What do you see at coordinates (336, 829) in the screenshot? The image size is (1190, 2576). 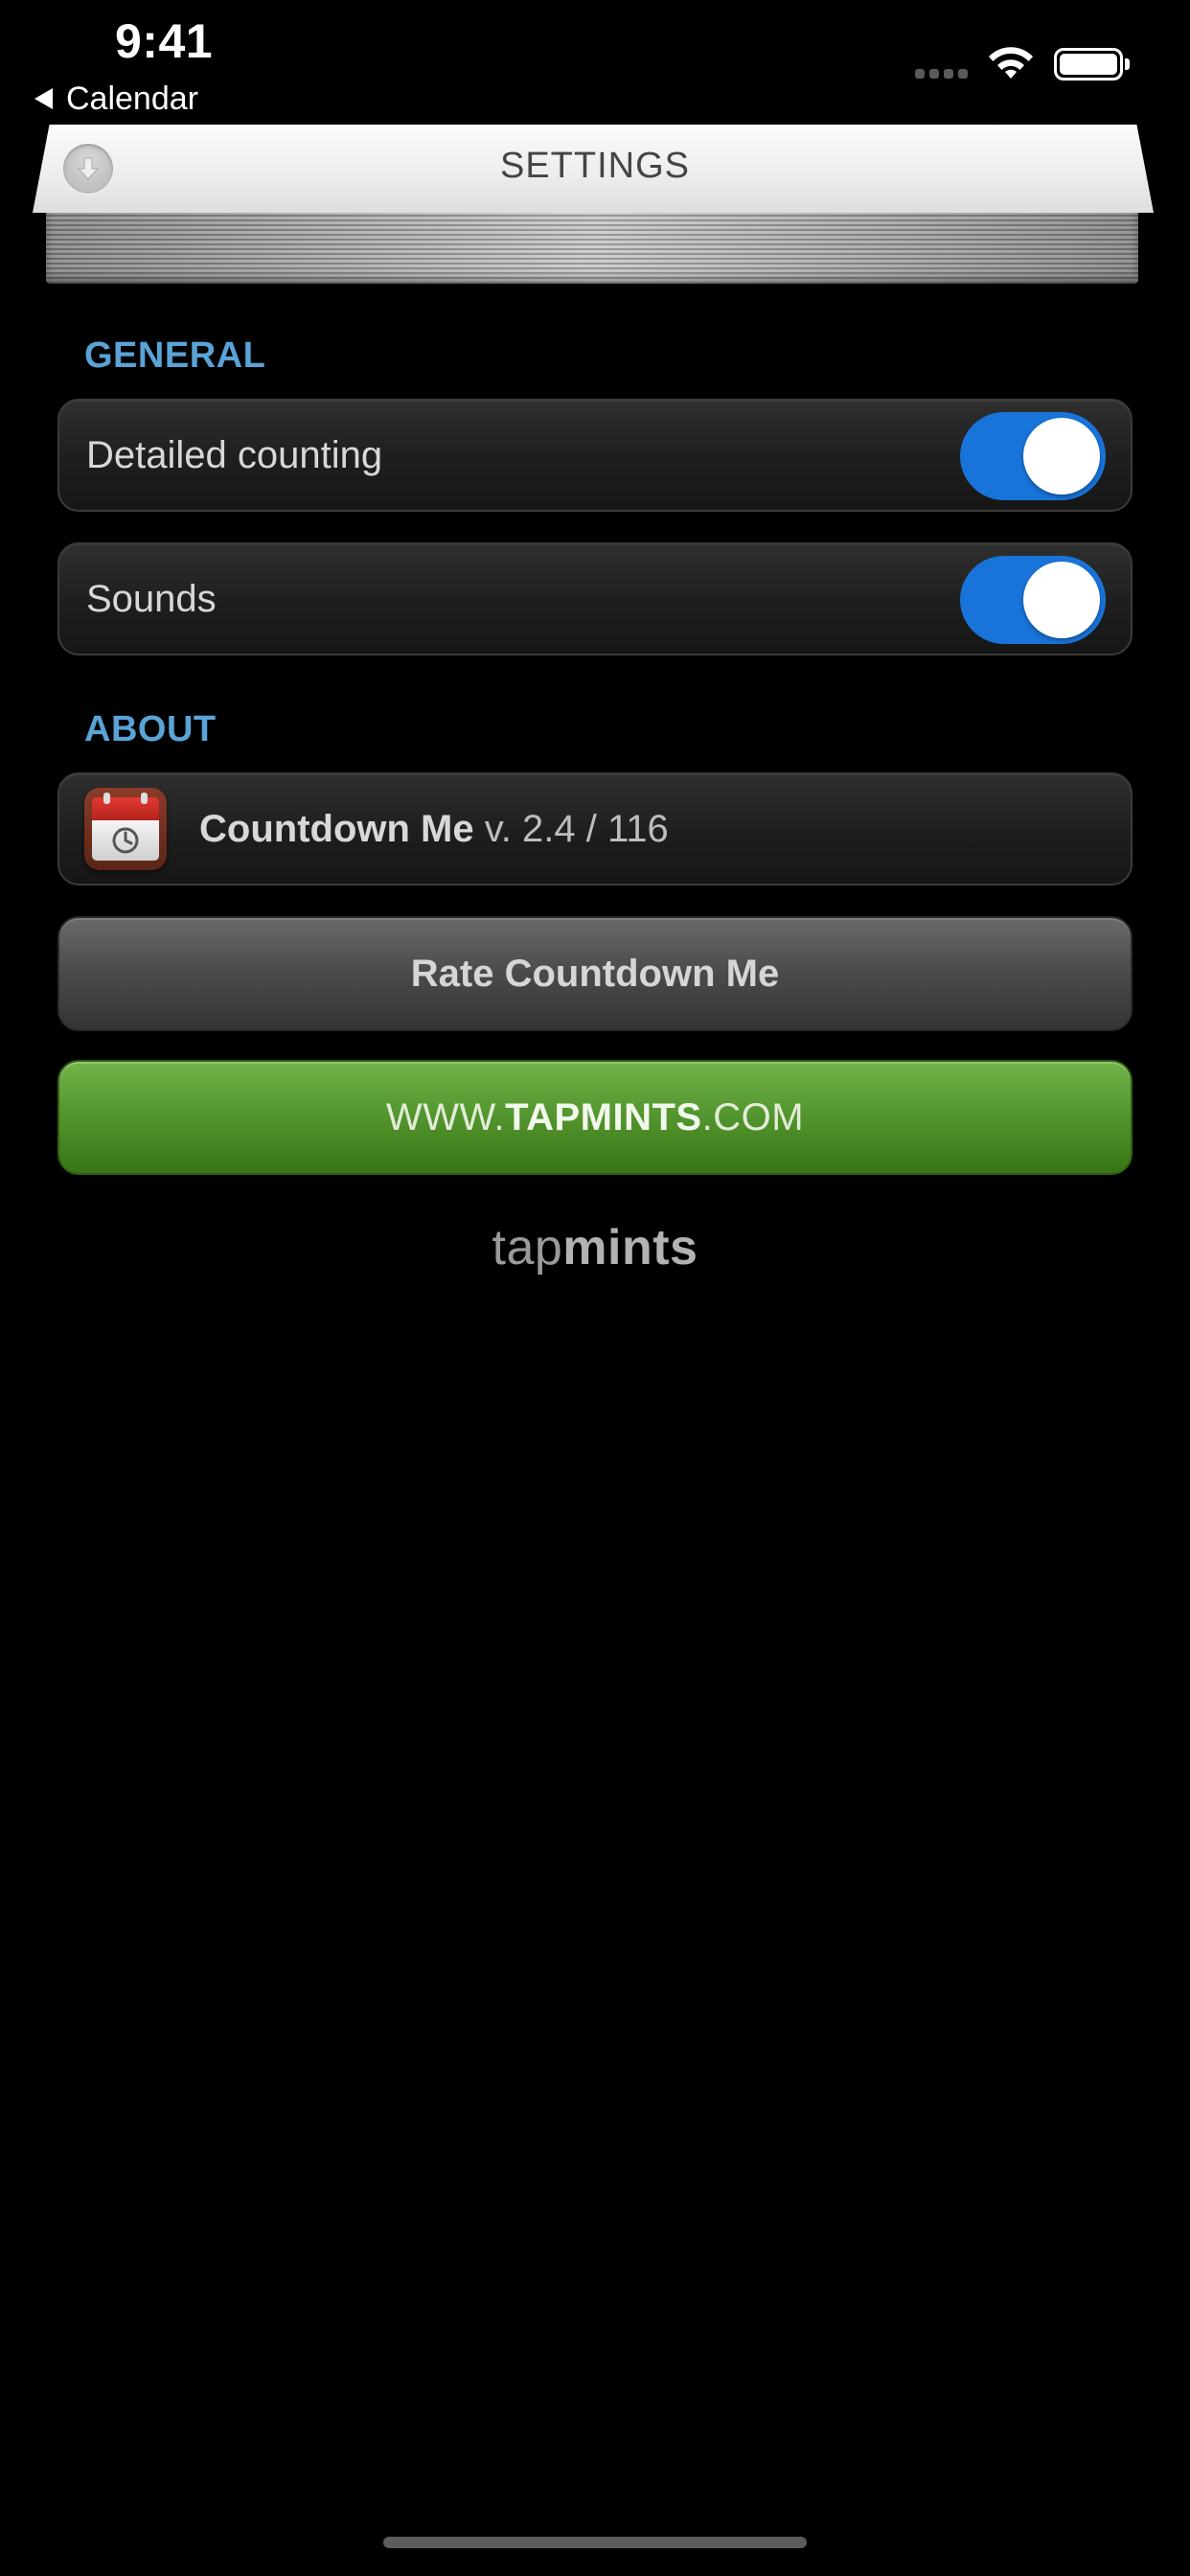 I see `app-name: Countdown Me` at bounding box center [336, 829].